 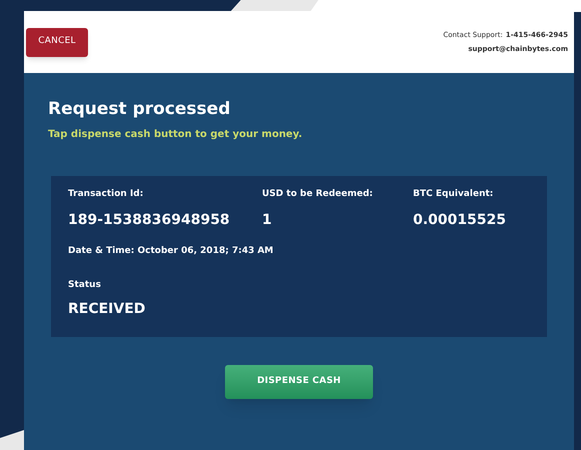 What do you see at coordinates (267, 220) in the screenshot?
I see `field-value: 1` at bounding box center [267, 220].